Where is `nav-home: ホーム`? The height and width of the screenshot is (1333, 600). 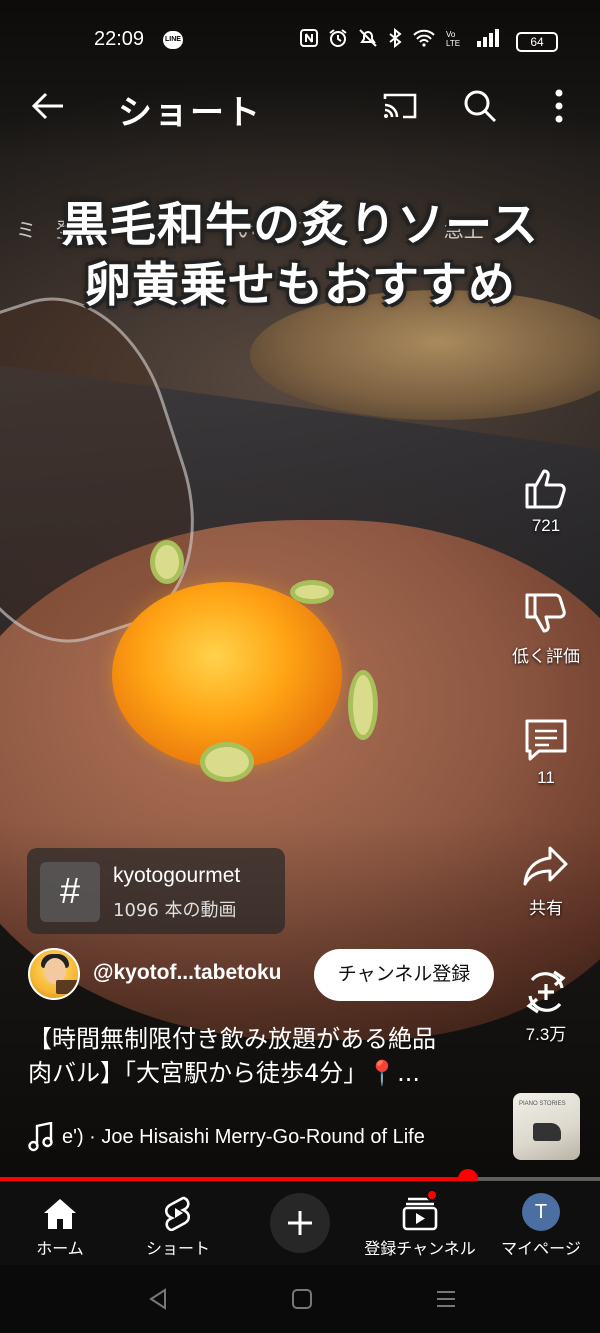 nav-home: ホーム is located at coordinates (60, 1223).